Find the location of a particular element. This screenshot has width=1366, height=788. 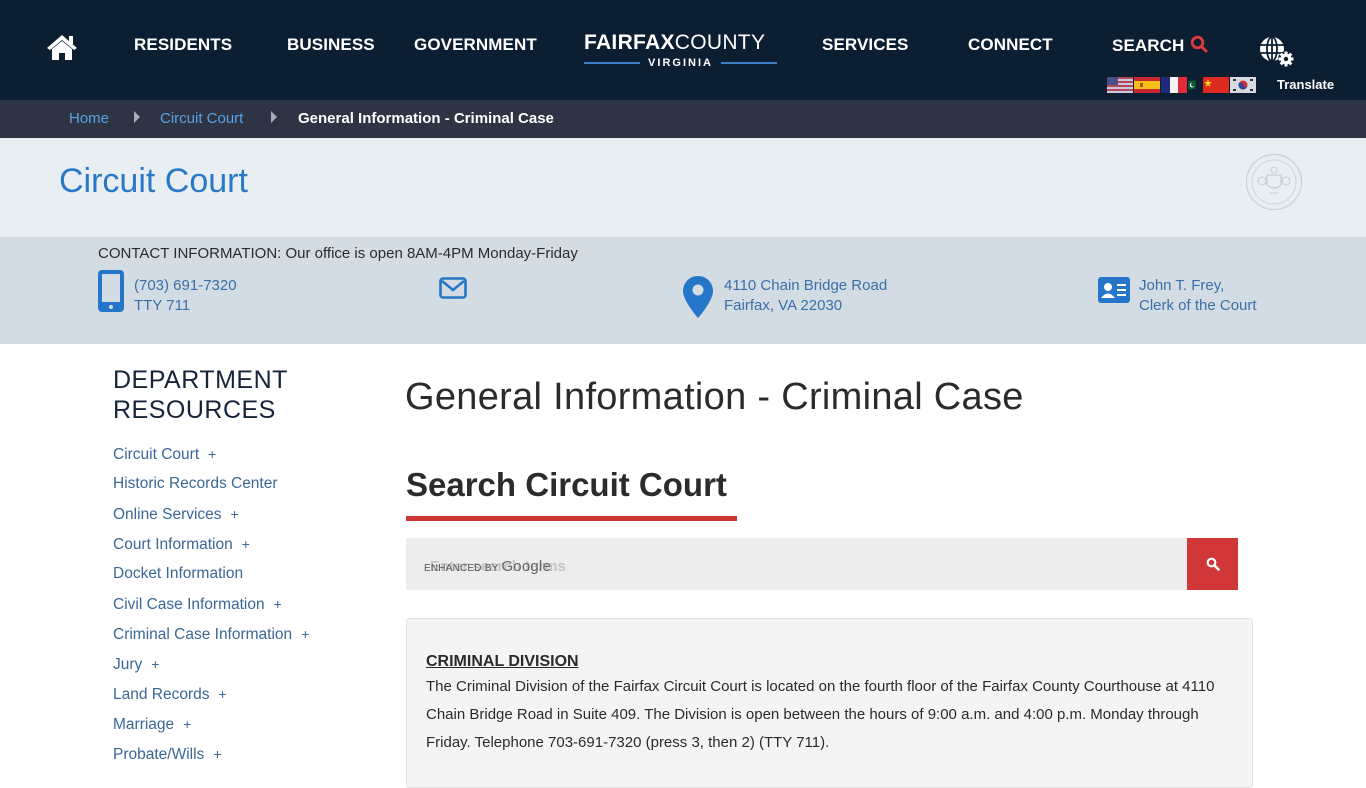

sidebar-item-court-information: Court Information + is located at coordinates (211, 548).